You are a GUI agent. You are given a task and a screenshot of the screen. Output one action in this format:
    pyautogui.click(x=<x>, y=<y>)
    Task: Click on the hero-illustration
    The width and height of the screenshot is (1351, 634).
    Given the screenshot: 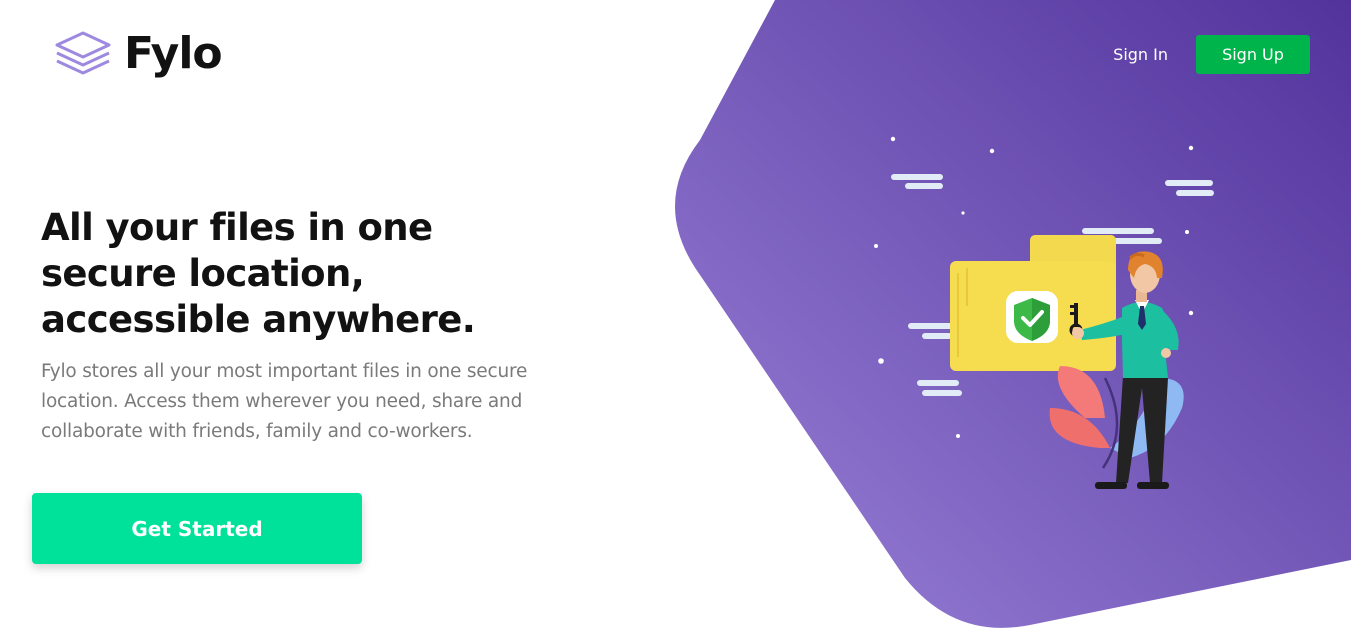 What is the action you would take?
    pyautogui.click(x=1044, y=312)
    